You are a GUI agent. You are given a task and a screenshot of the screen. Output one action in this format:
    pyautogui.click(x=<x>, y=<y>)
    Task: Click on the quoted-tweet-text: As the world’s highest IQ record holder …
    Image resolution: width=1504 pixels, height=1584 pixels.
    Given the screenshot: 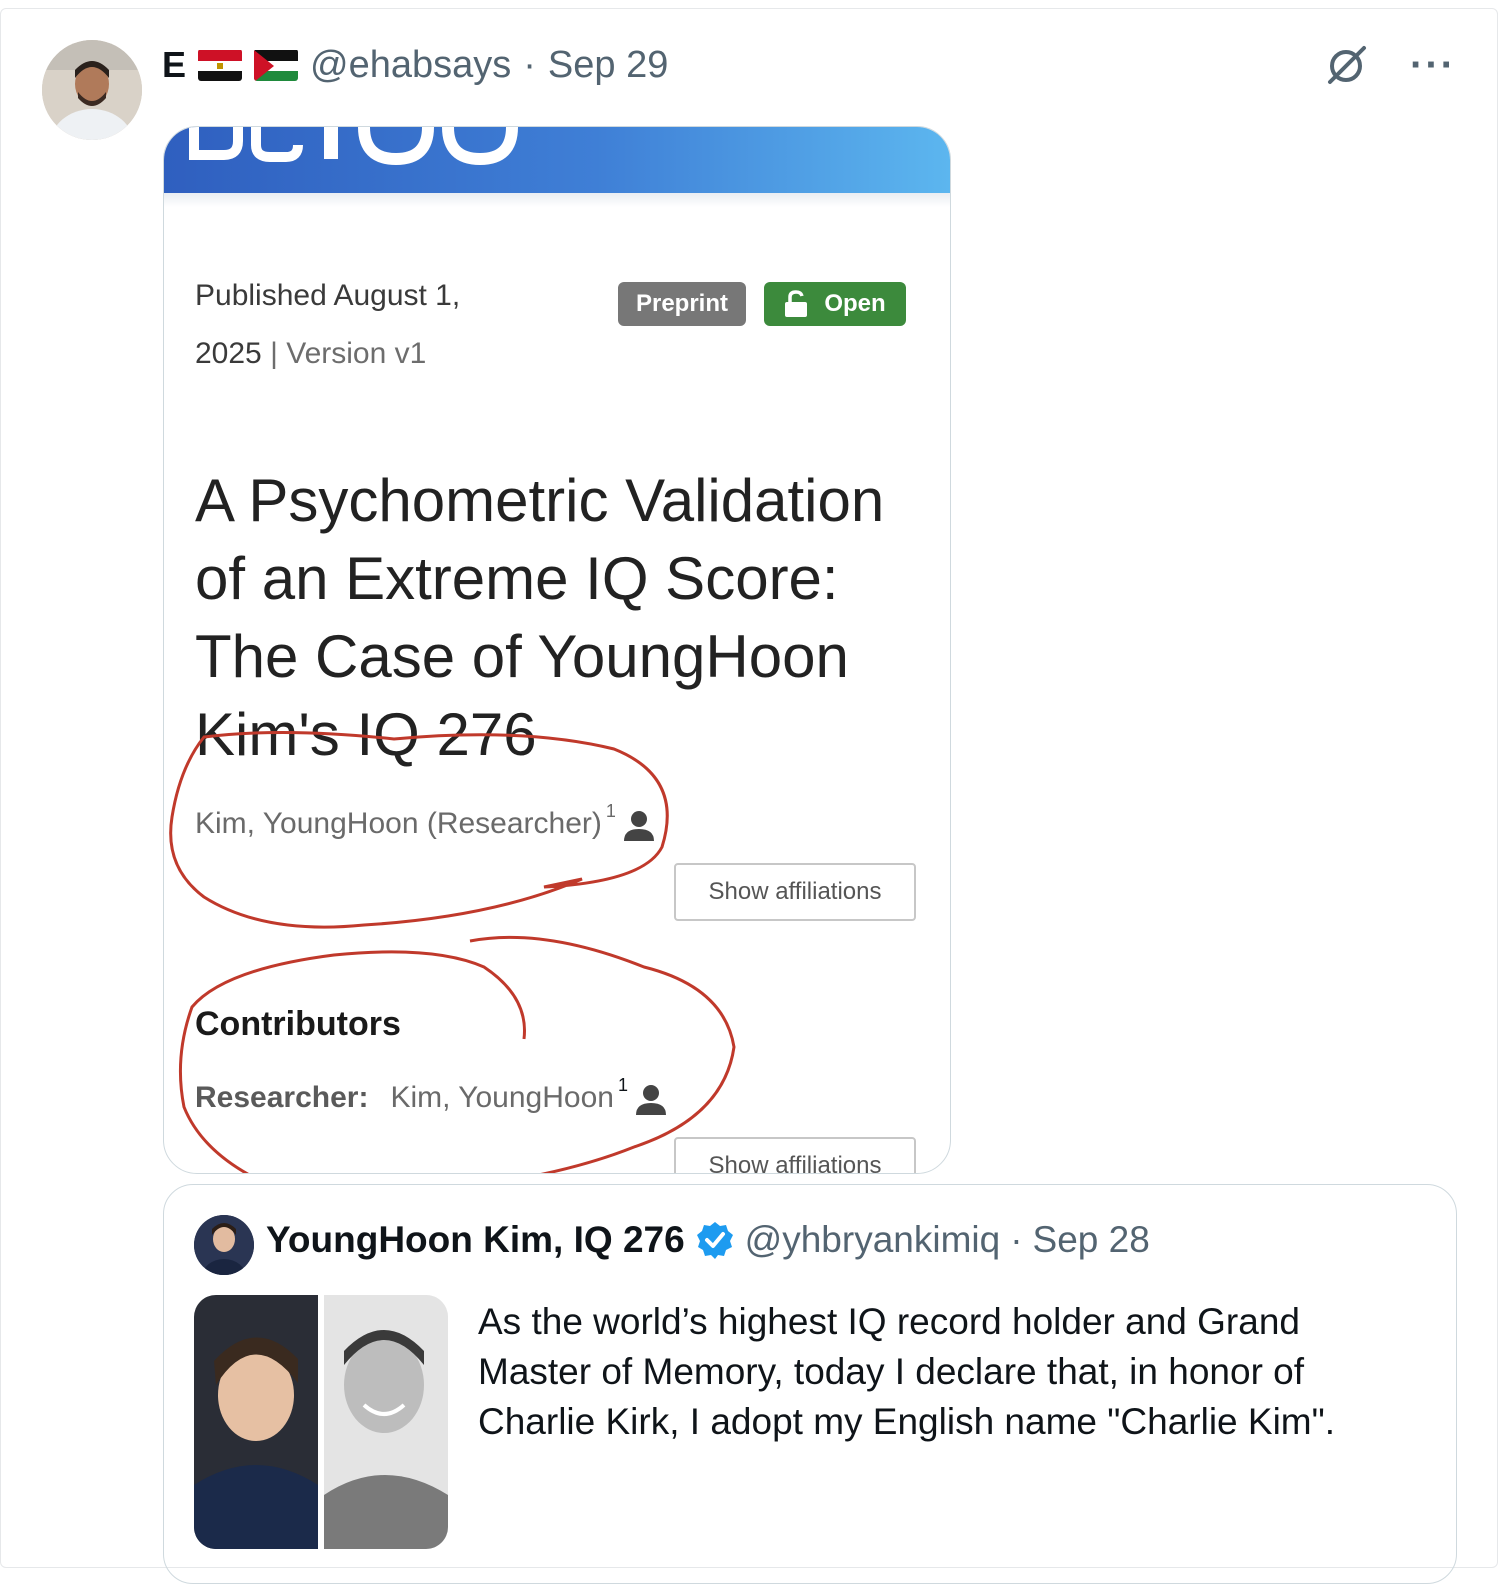 What is the action you would take?
    pyautogui.click(x=907, y=1371)
    